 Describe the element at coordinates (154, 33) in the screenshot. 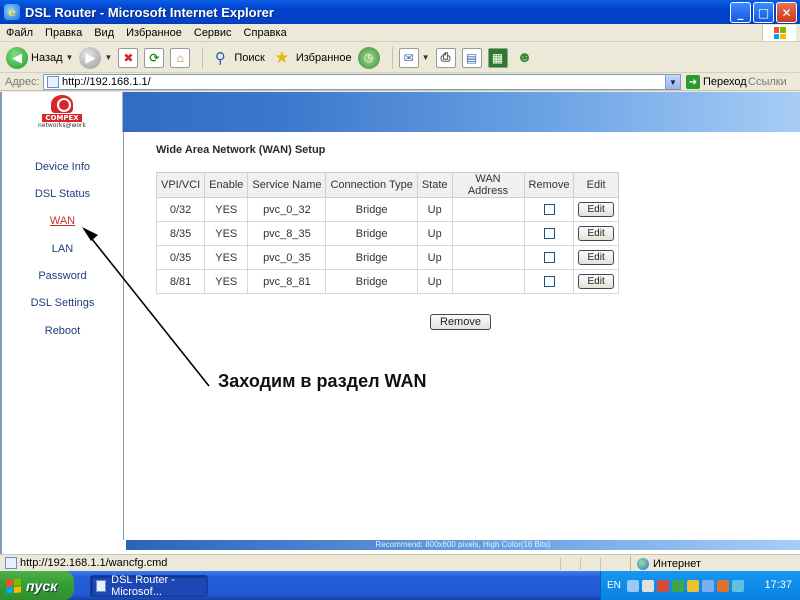

I see `menu-favorites: Избранное` at that location.